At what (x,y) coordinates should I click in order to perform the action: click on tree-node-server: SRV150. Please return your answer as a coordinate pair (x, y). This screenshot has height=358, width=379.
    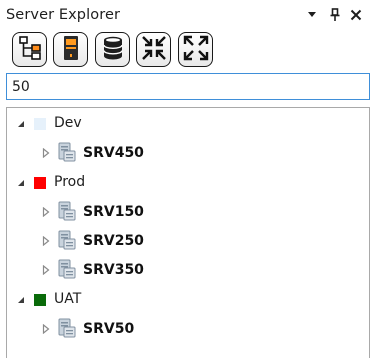
    Looking at the image, I should click on (188, 212).